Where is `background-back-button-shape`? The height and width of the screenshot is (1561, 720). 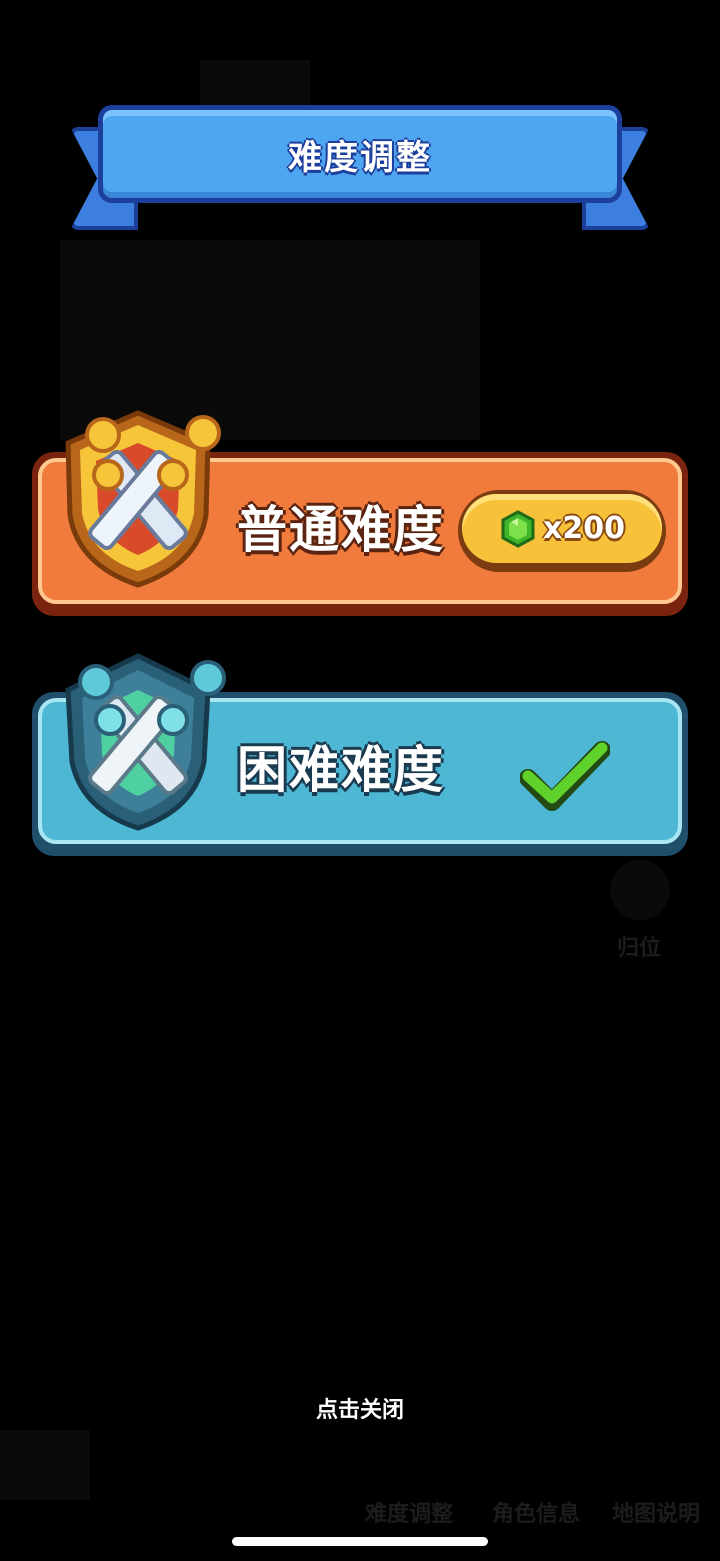 background-back-button-shape is located at coordinates (45, 1465).